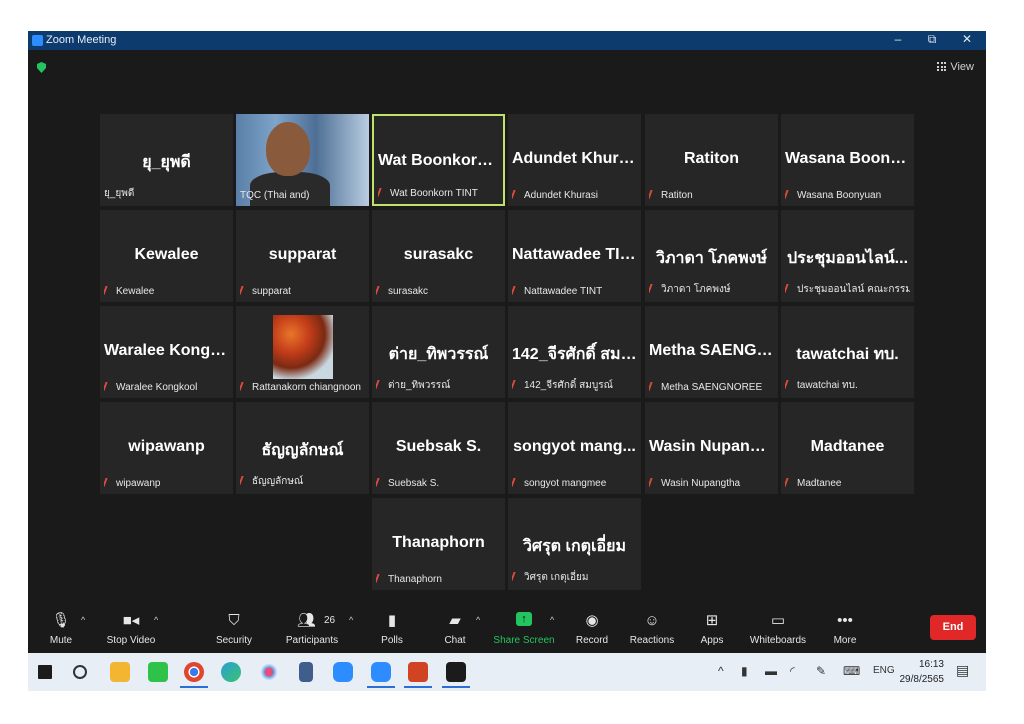 Image resolution: width=1024 pixels, height=724 pixels. I want to click on participant-tile: Wasin Nupangtha Wasin Nupangtha, so click(711, 448).